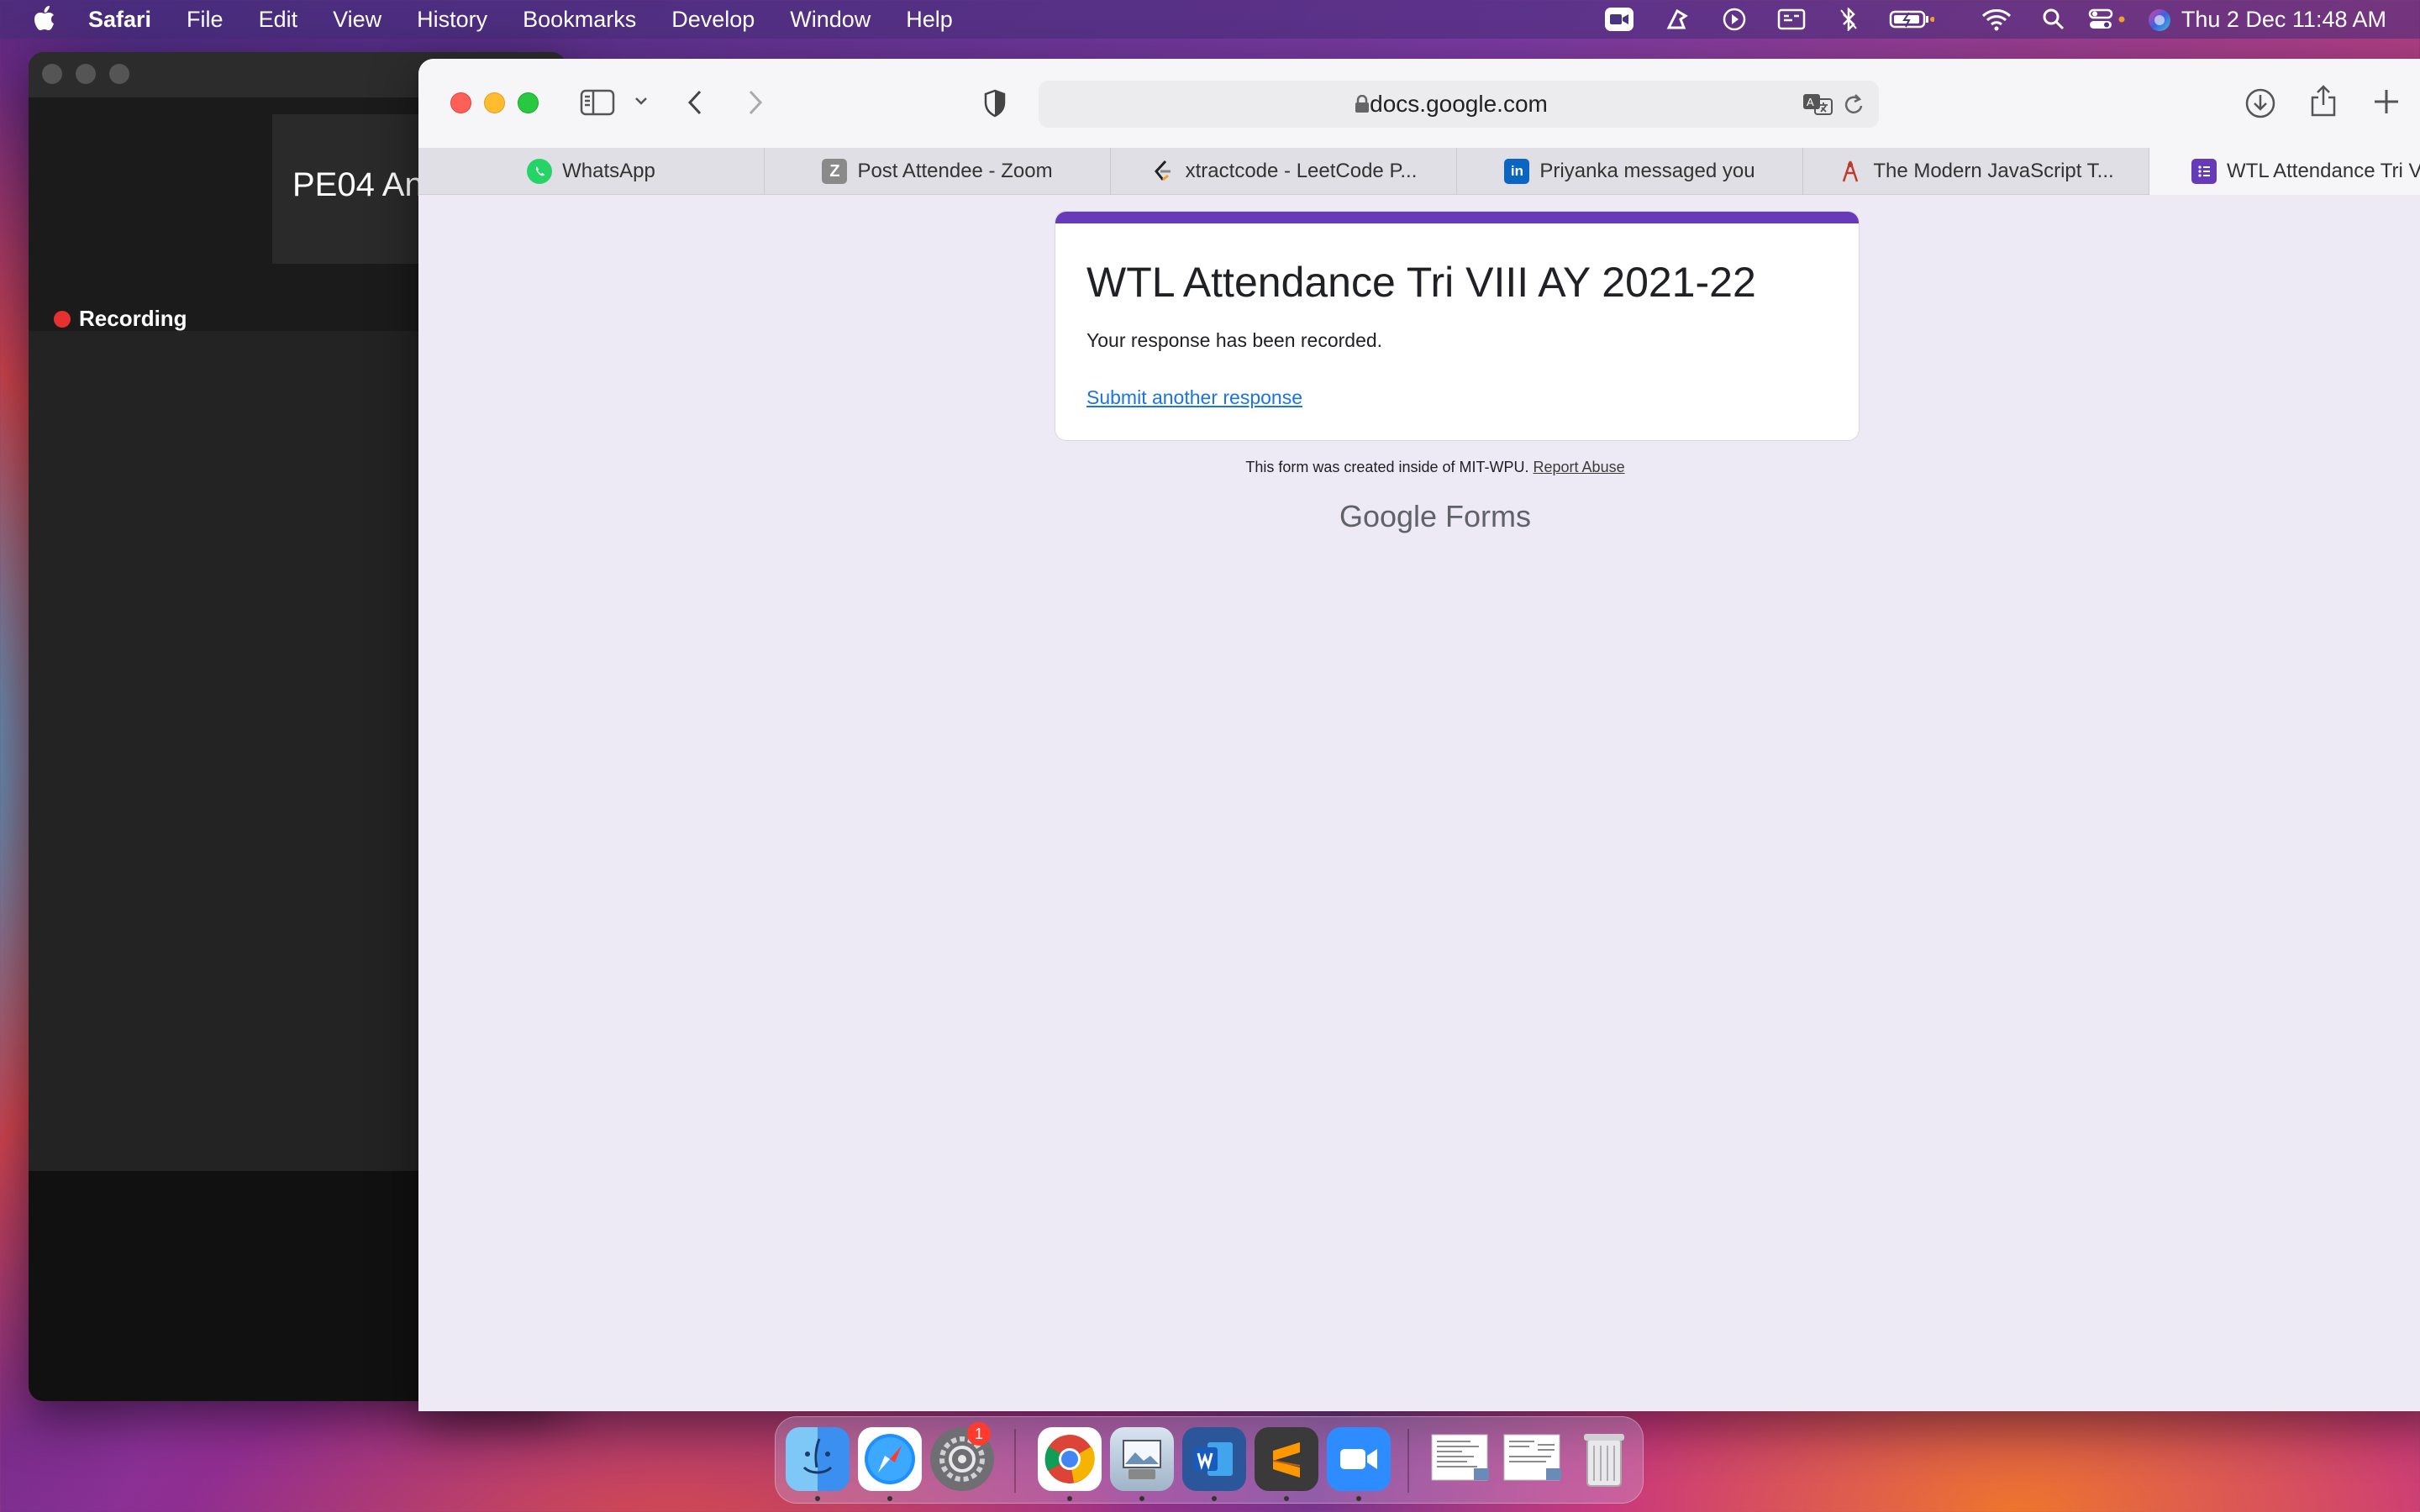 The height and width of the screenshot is (1512, 2420). What do you see at coordinates (930, 20) in the screenshot?
I see `menu-help: Help` at bounding box center [930, 20].